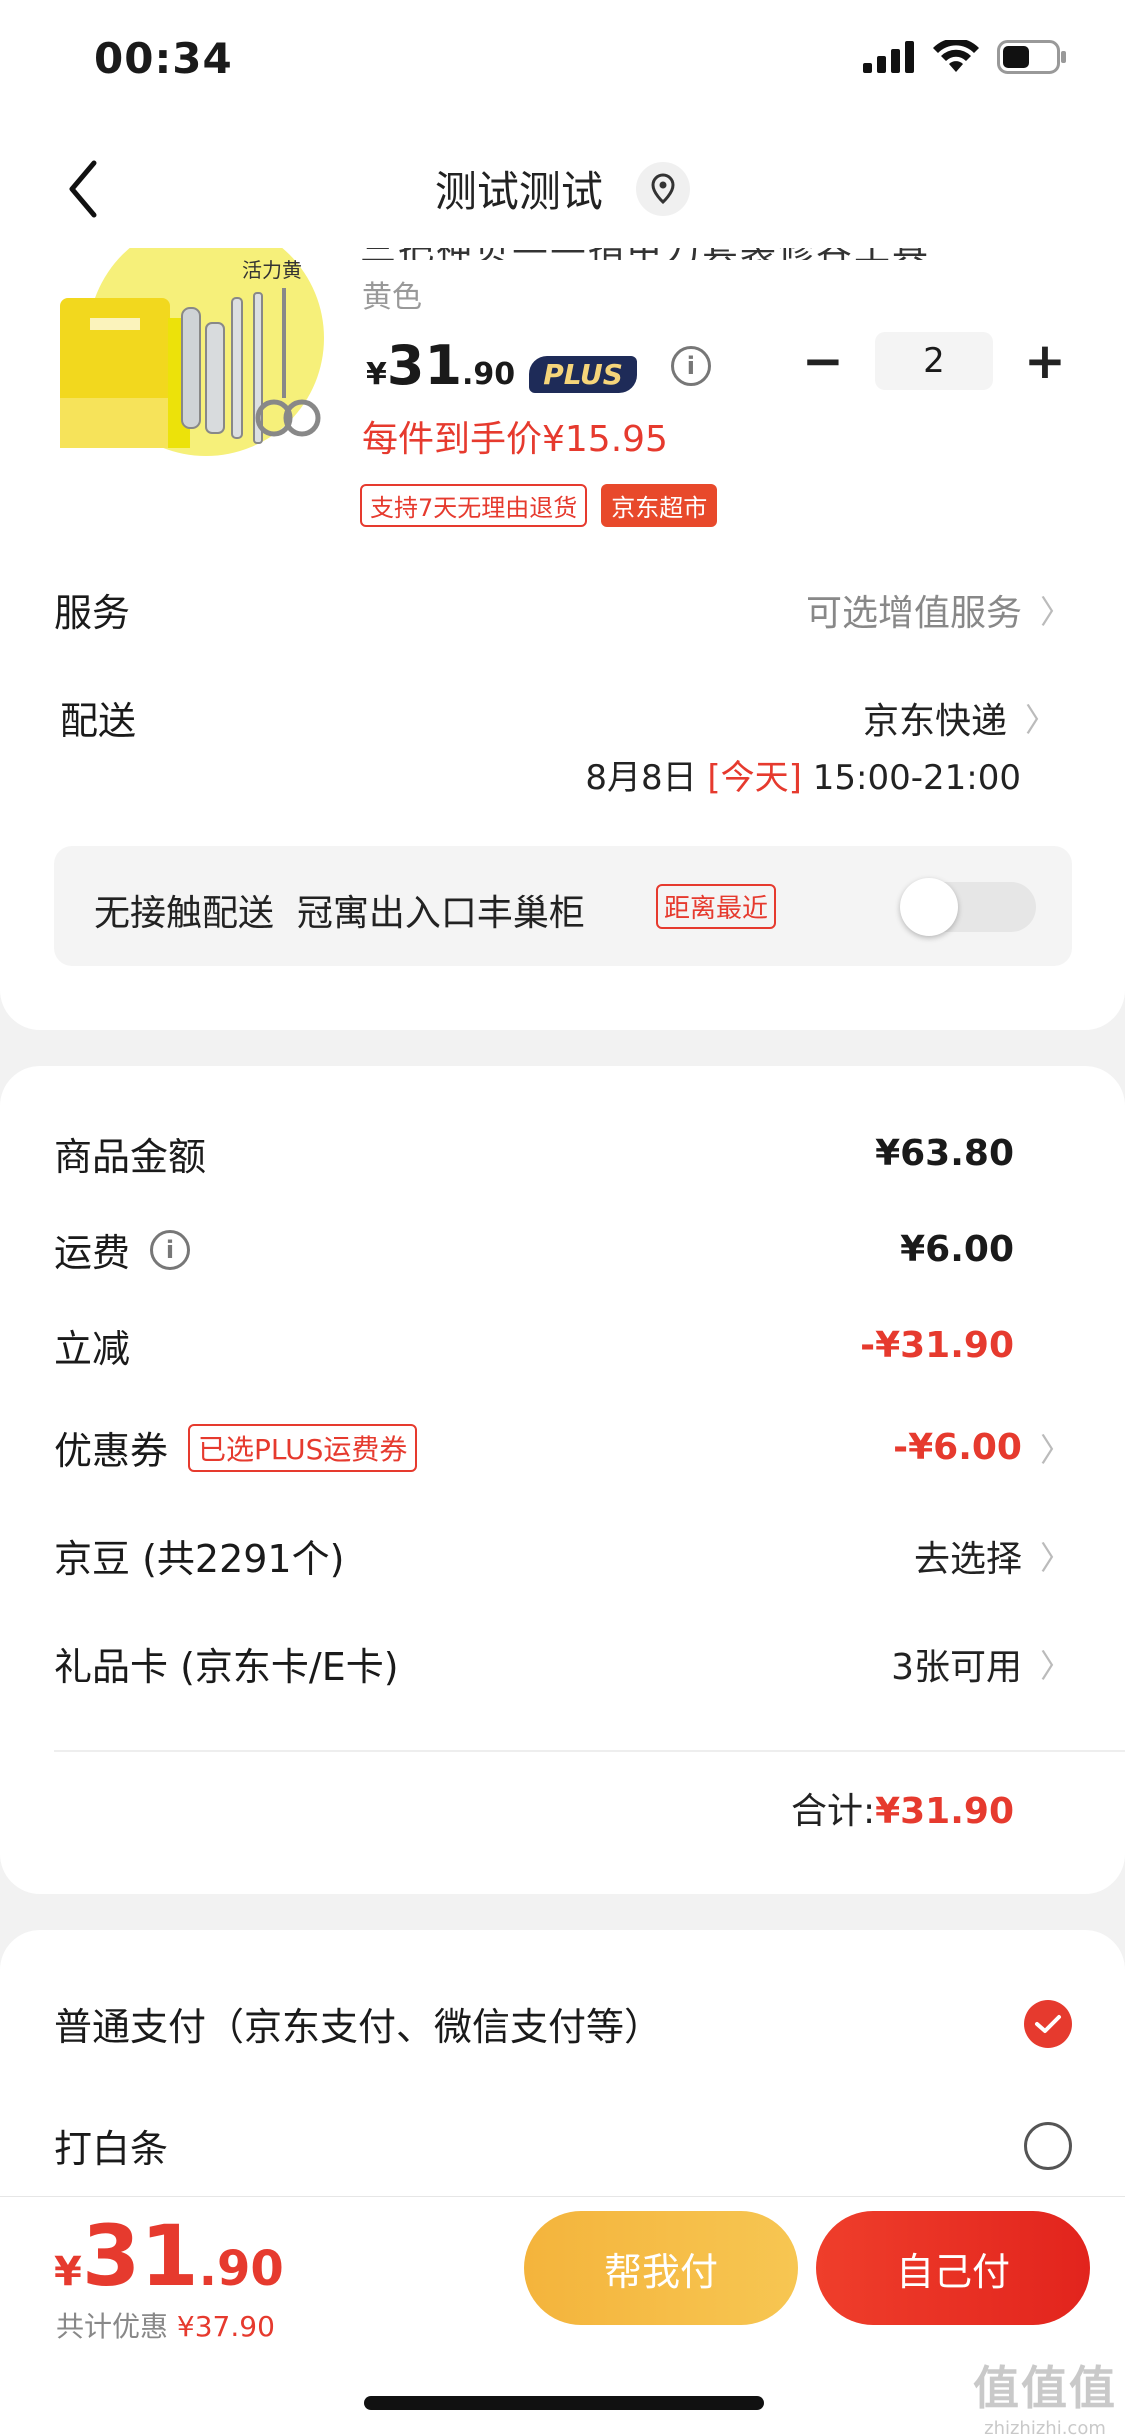 Image resolution: width=1125 pixels, height=2436 pixels. I want to click on shipping-label: 运费, so click(92, 1253).